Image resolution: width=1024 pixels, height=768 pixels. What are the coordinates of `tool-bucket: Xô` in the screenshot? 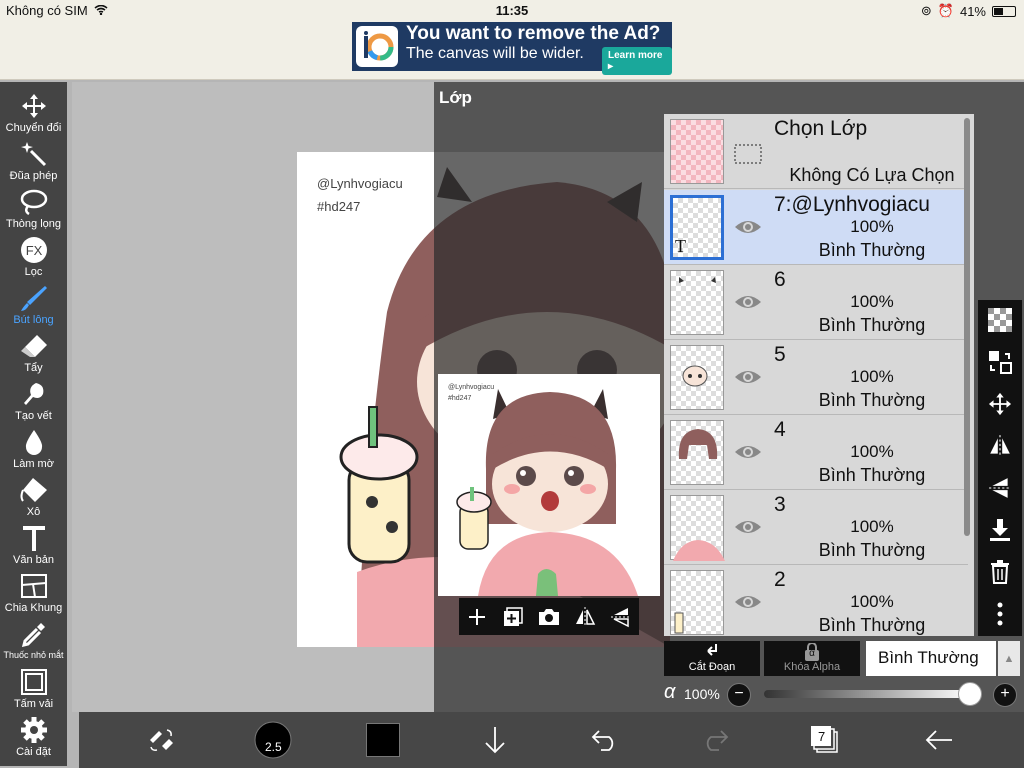 It's located at (33, 498).